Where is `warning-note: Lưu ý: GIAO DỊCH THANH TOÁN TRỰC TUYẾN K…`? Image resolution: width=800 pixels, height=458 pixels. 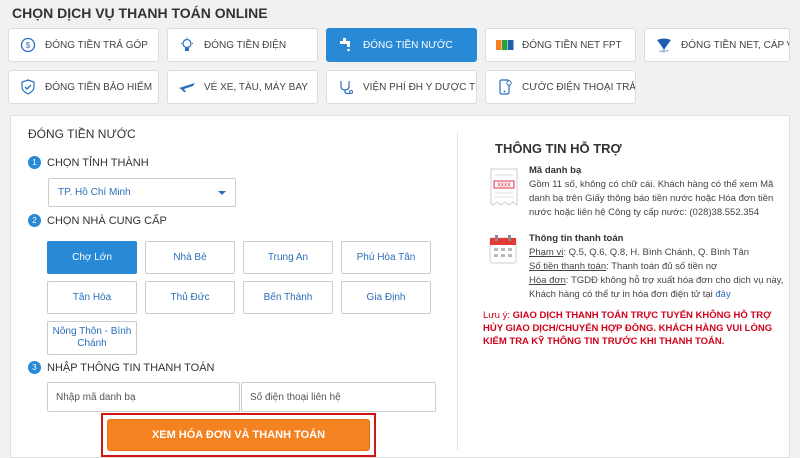
warning-note: Lưu ý: GIAO DỊCH THANH TOÁN TRỰC TUYẾN K… is located at coordinates (633, 328).